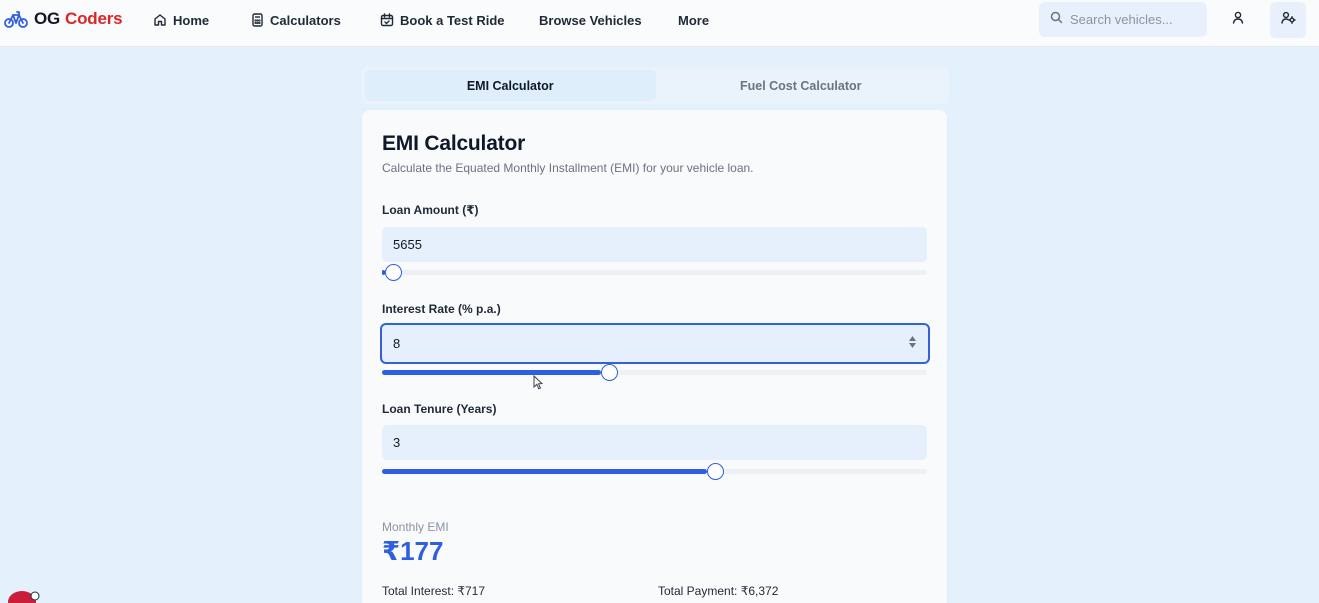  I want to click on loan-amount-slider-thumb, so click(393, 272).